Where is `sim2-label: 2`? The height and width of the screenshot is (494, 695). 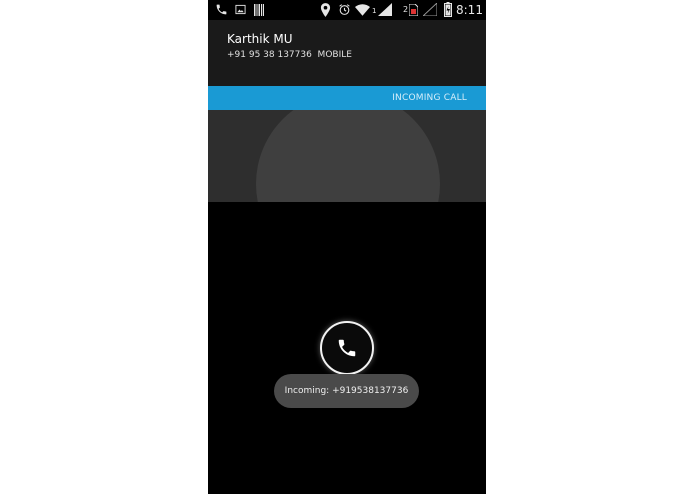 sim2-label: 2 is located at coordinates (406, 9).